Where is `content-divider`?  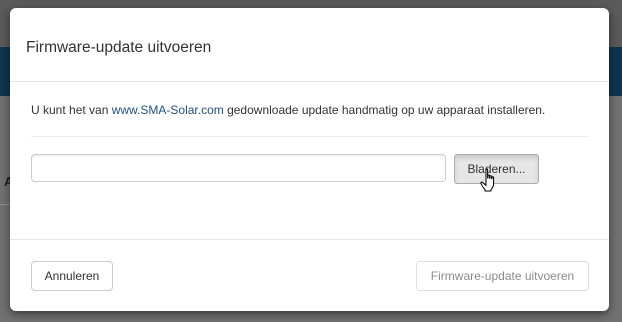 content-divider is located at coordinates (310, 136).